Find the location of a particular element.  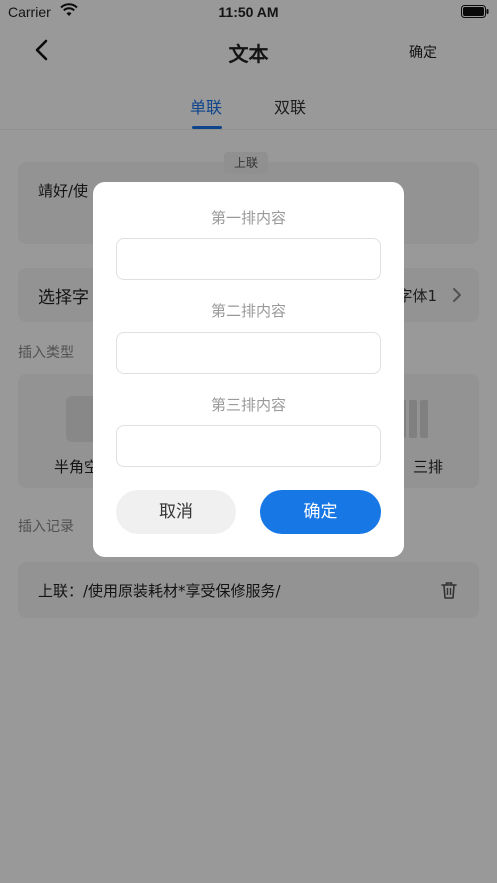

ok-button: 确定 is located at coordinates (320, 512).